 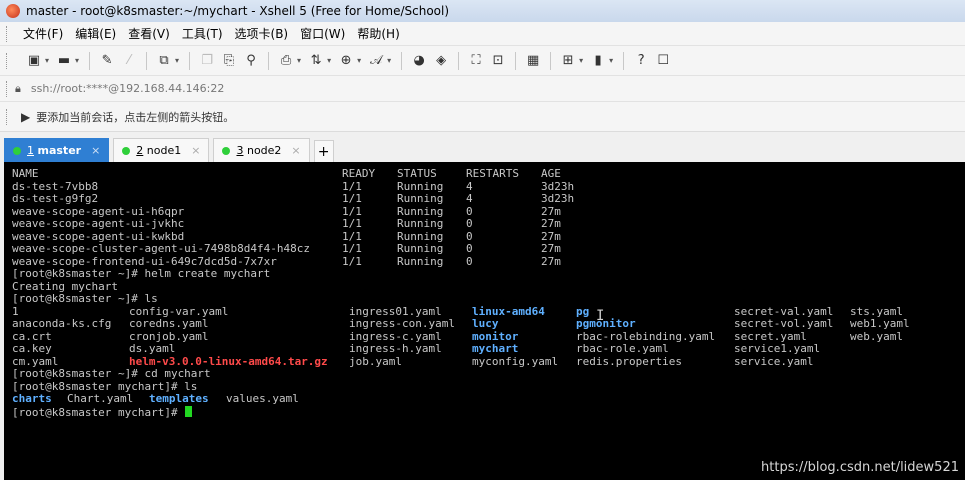 I want to click on arrow-icon: ▶, so click(x=25, y=117).